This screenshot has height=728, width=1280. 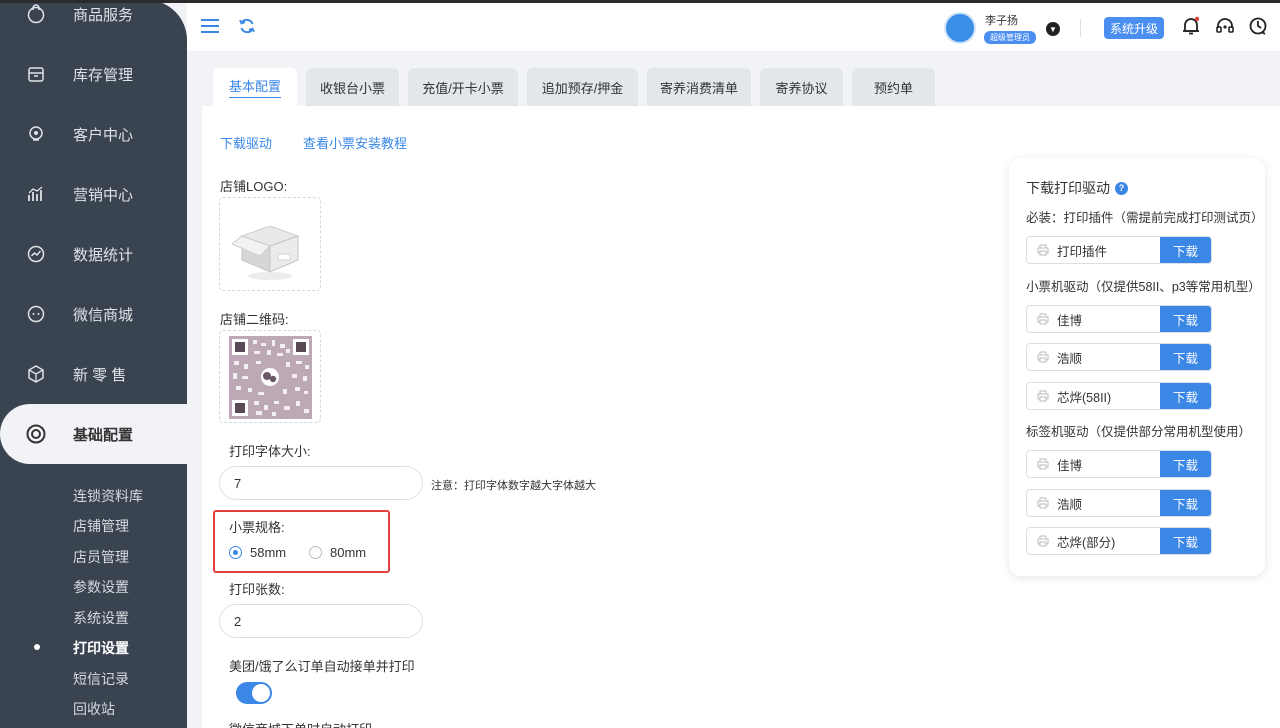 What do you see at coordinates (246, 142) in the screenshot?
I see `download-driver-link: 下载驱动` at bounding box center [246, 142].